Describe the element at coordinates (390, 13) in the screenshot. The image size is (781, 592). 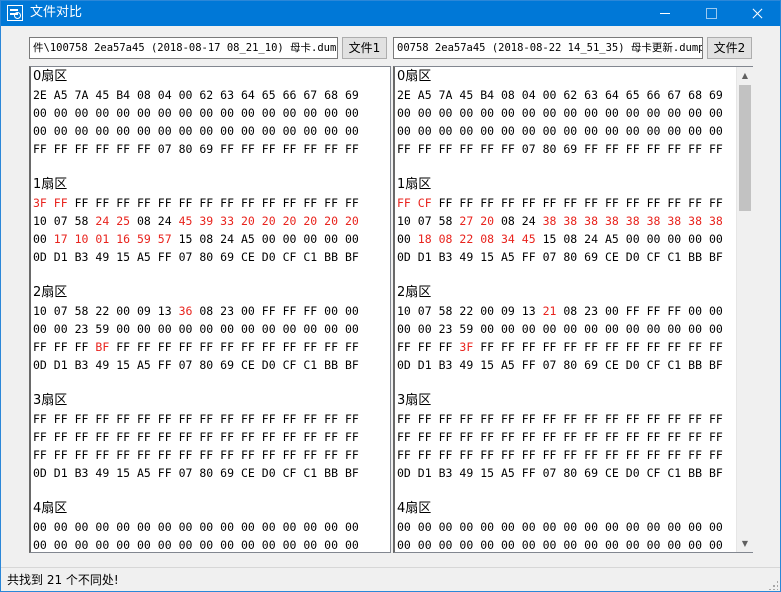
I see `title-bar: 文件对比` at that location.